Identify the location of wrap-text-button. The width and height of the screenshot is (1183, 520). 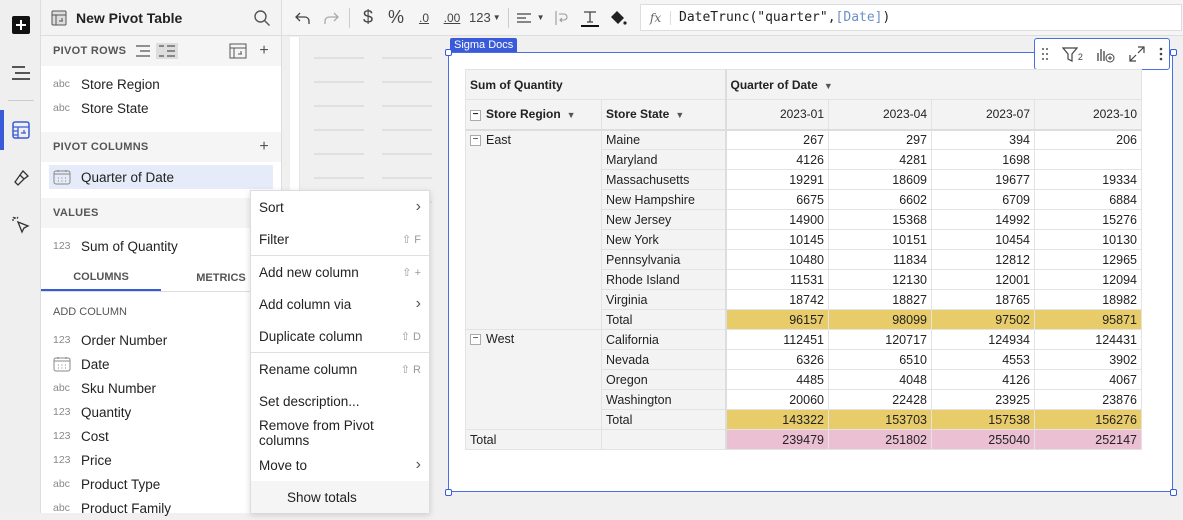
(562, 18).